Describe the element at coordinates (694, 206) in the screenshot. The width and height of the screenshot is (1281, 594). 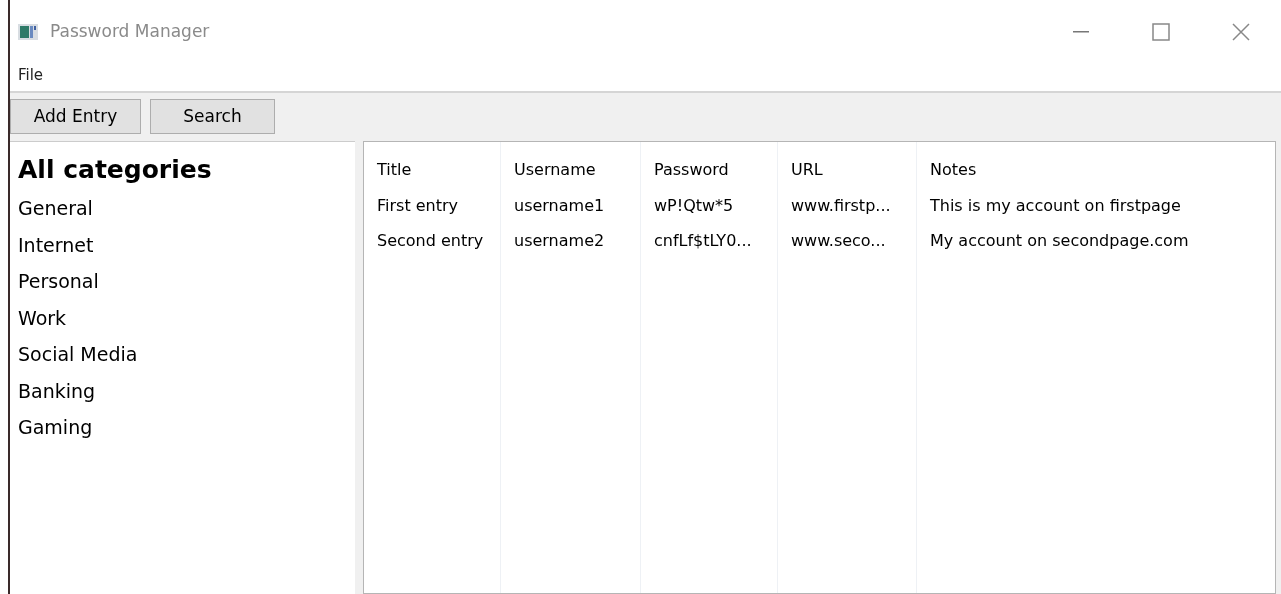
I see `table-cell-text: wP!Qtw*5` at that location.